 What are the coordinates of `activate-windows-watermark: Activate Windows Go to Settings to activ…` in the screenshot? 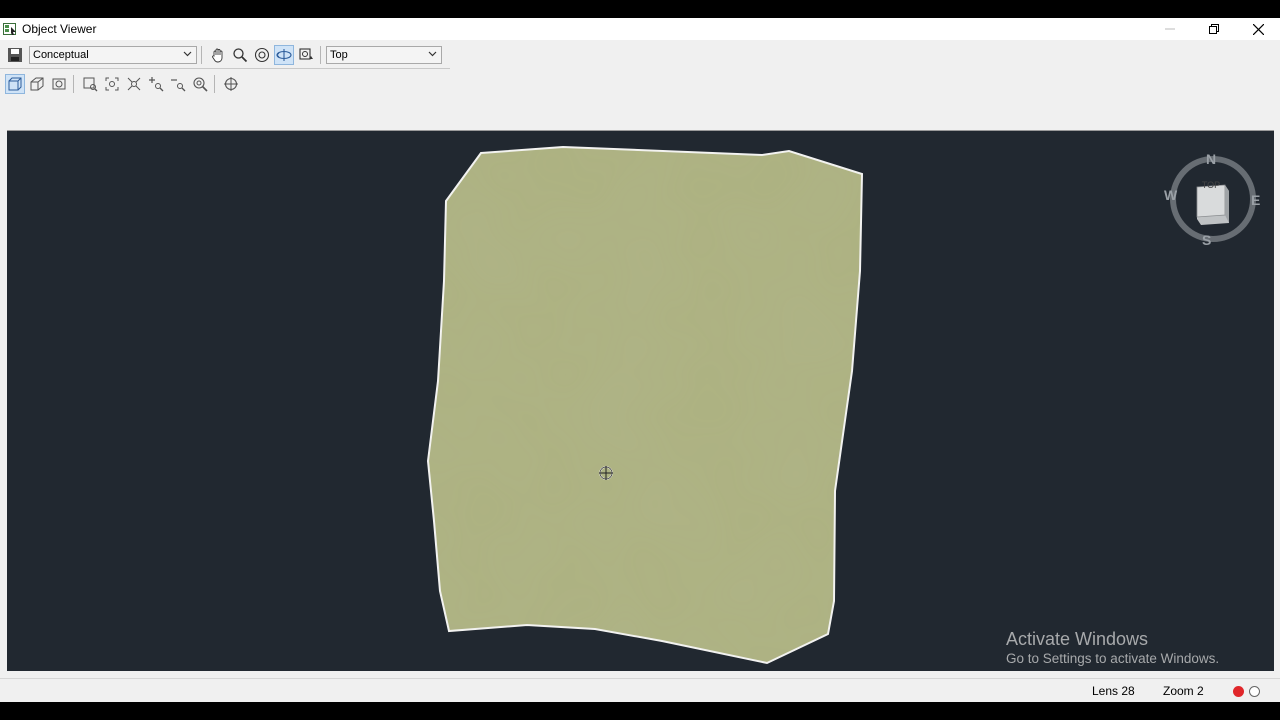 It's located at (1112, 648).